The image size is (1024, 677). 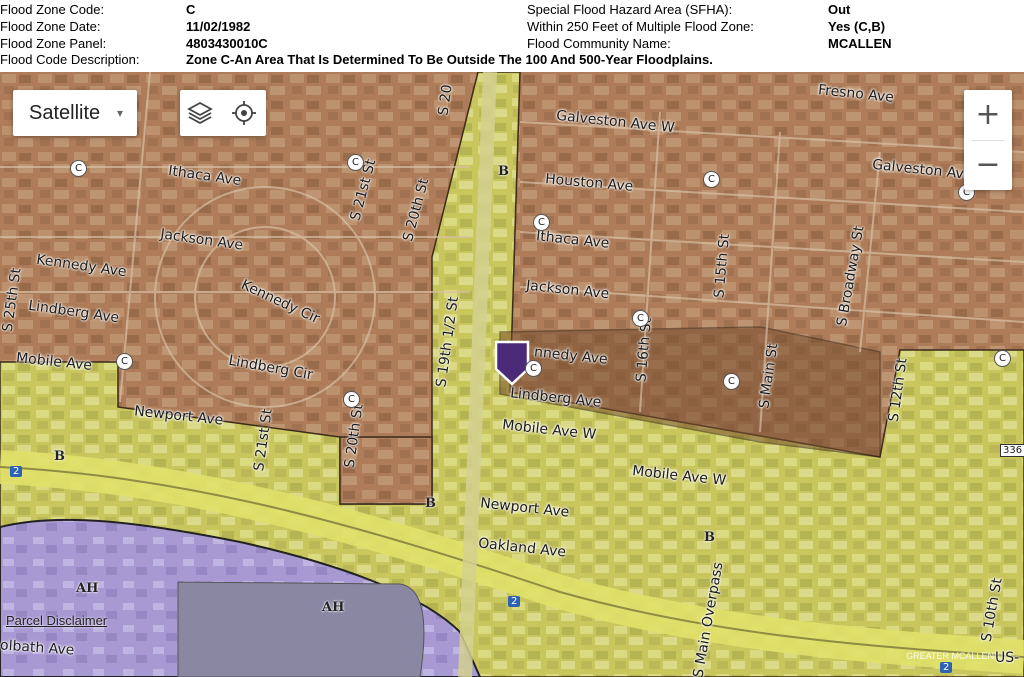 What do you see at coordinates (191, 9) in the screenshot?
I see `flood-zone-code-value: C` at bounding box center [191, 9].